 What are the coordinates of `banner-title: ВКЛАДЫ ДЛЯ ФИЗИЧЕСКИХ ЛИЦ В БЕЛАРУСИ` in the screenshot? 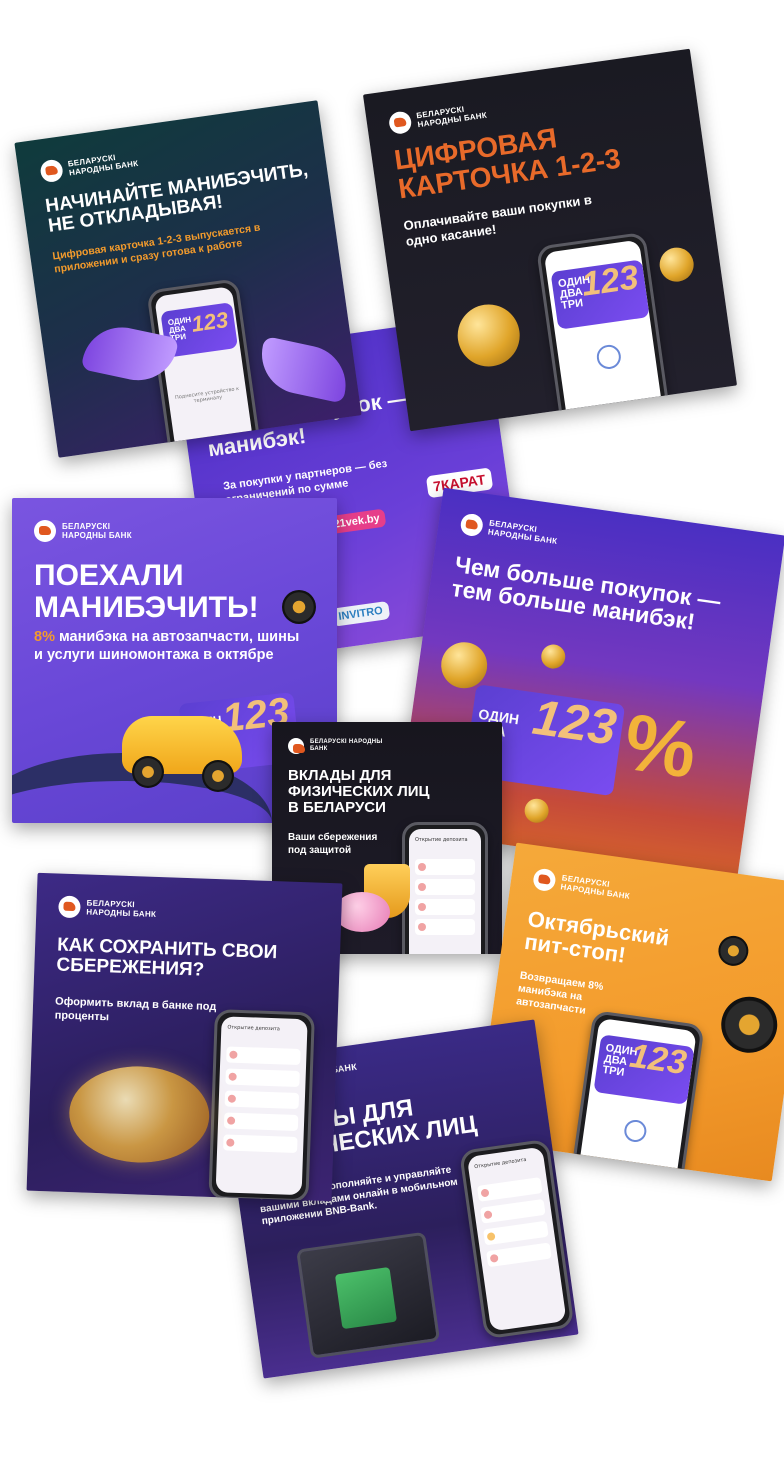 It's located at (359, 791).